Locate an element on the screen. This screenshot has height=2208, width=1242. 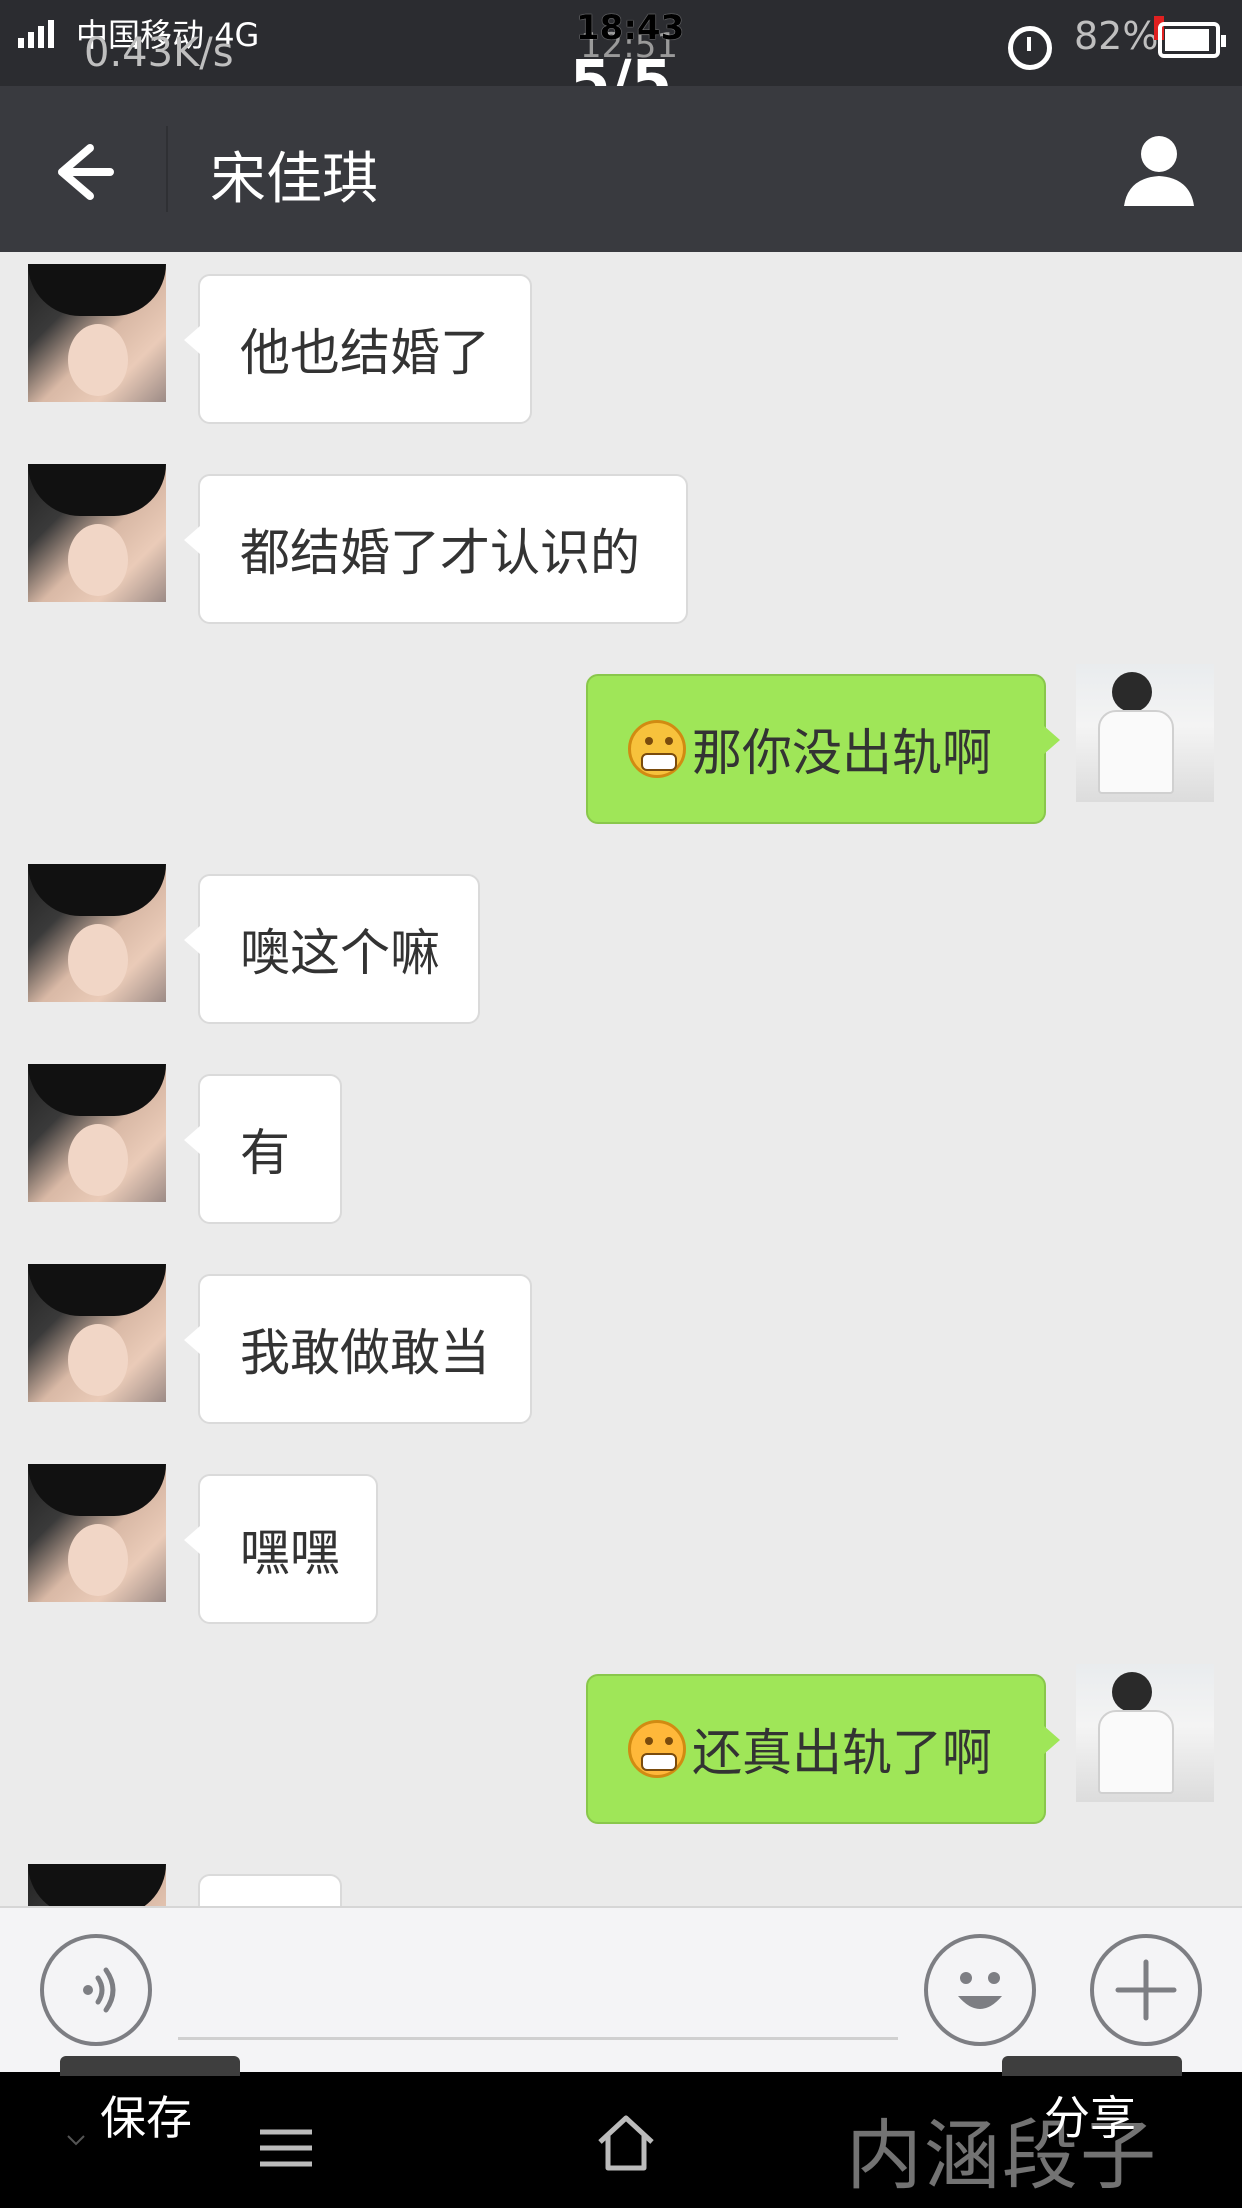
message-text: 都结婚了才认识的 is located at coordinates (440, 553).